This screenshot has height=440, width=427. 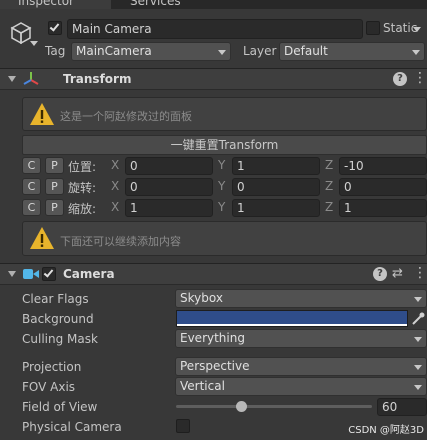 What do you see at coordinates (169, 187) in the screenshot?
I see `rotation-x-field: 0` at bounding box center [169, 187].